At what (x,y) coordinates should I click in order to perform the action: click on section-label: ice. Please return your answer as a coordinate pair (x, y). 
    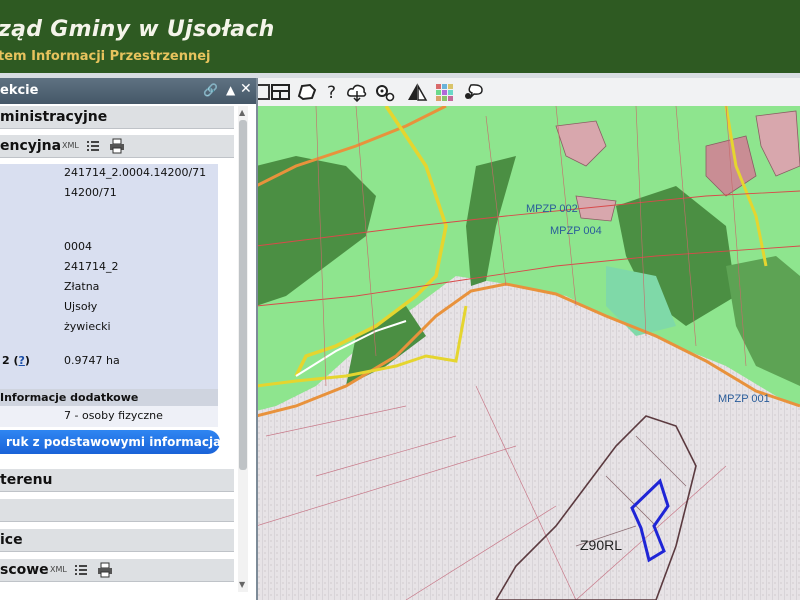
    Looking at the image, I should click on (11, 540).